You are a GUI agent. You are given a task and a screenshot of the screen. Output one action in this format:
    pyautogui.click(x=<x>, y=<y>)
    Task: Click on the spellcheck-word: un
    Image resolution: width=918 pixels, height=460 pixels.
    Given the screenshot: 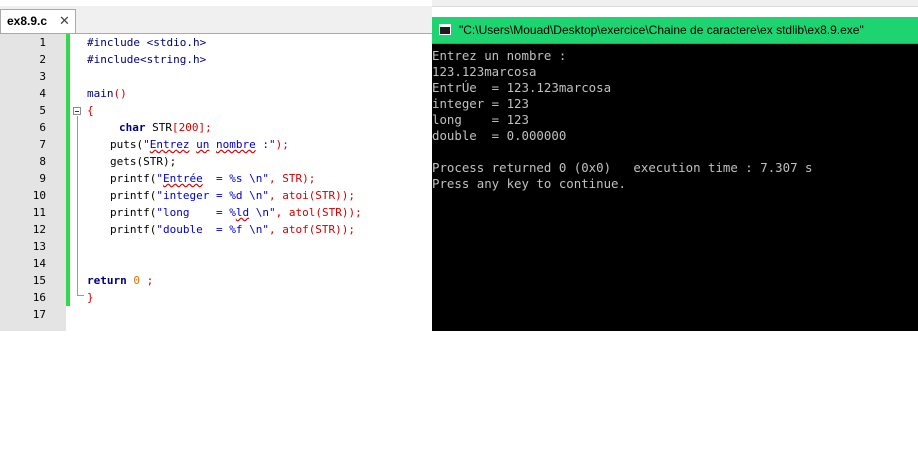 What is the action you would take?
    pyautogui.click(x=203, y=144)
    